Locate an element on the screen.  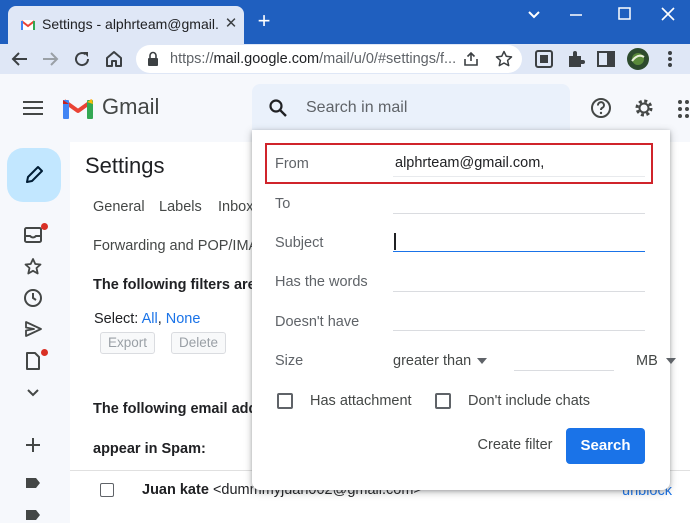
side-panel-icon is located at coordinates (606, 59).